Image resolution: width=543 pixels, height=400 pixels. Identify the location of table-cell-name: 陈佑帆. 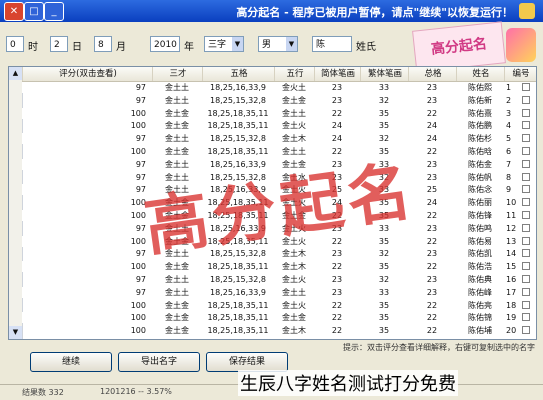
(480, 177).